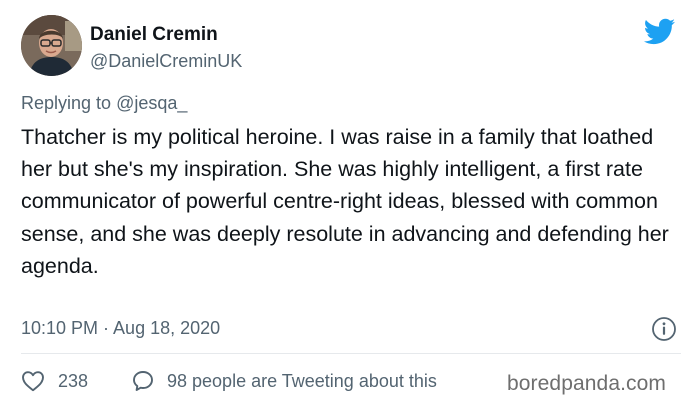  Describe the element at coordinates (54, 381) in the screenshot. I see `like-button: 238` at that location.